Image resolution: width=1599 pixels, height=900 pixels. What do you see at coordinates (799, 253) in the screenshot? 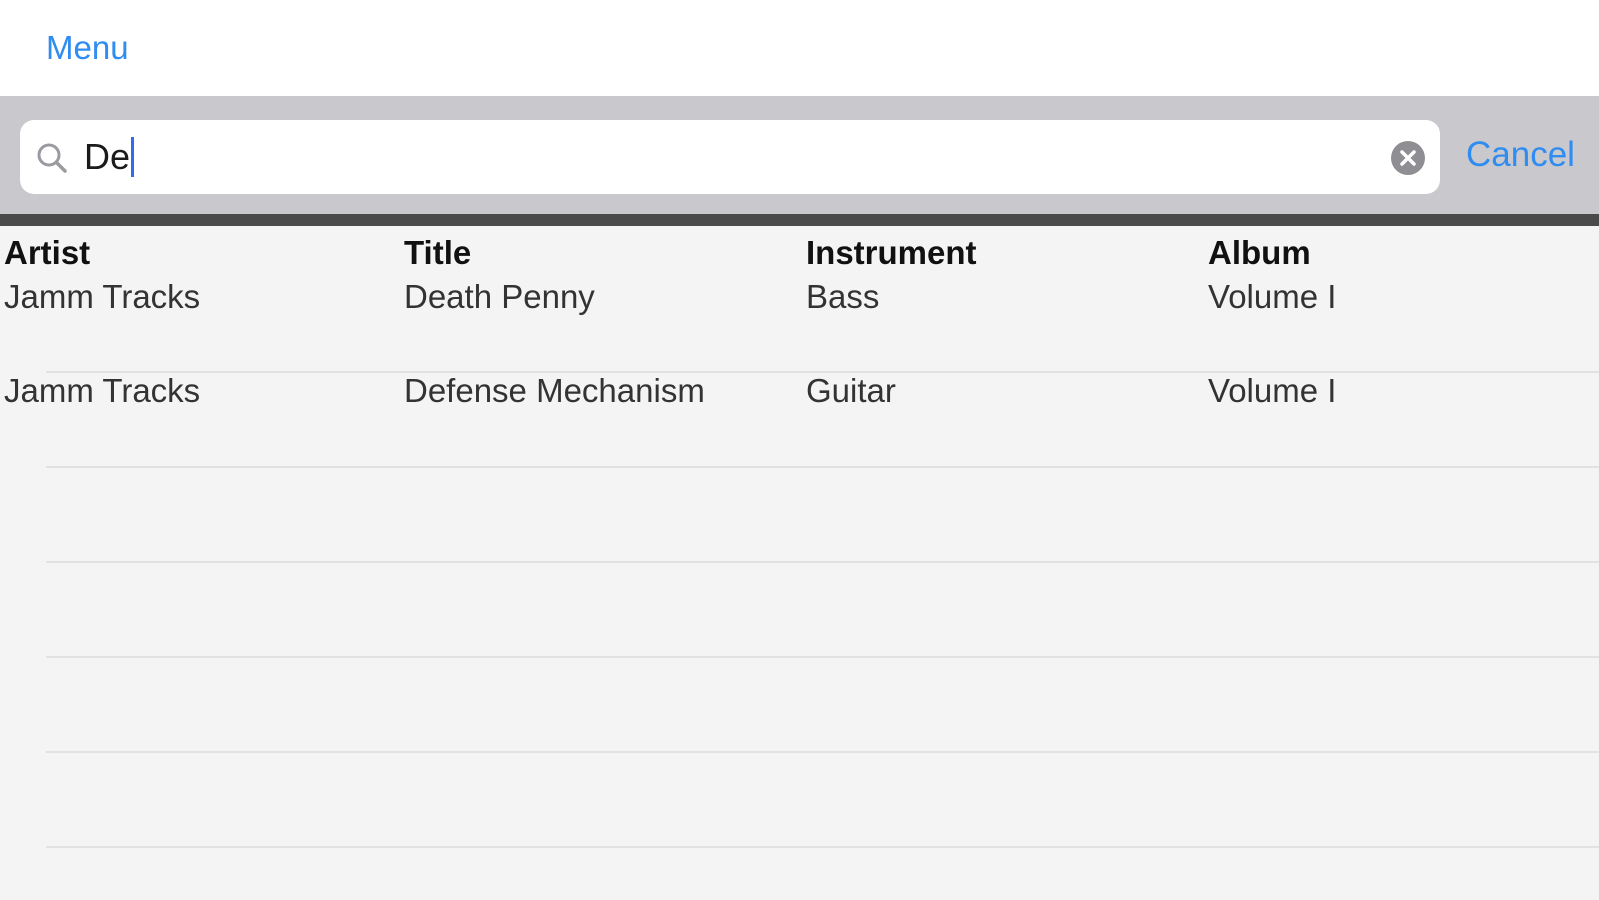
I see `table-header: Artist Title Instrument Album` at bounding box center [799, 253].